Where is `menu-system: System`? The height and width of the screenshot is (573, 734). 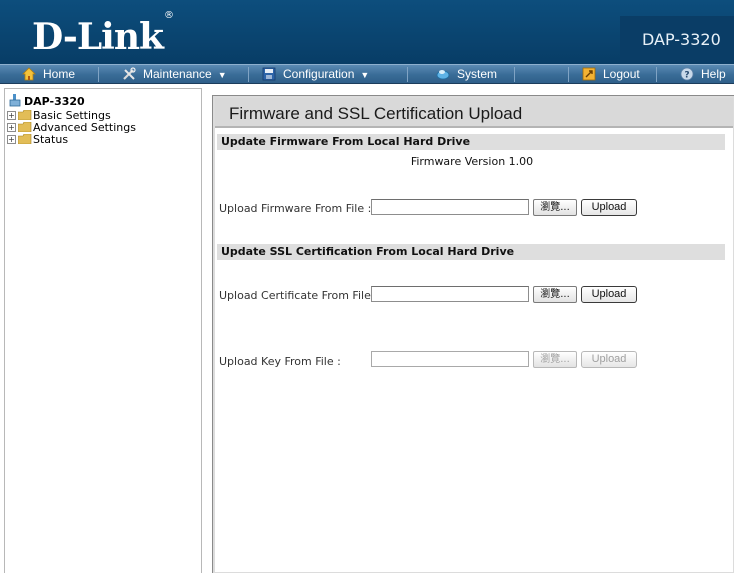
menu-system: System is located at coordinates (466, 74).